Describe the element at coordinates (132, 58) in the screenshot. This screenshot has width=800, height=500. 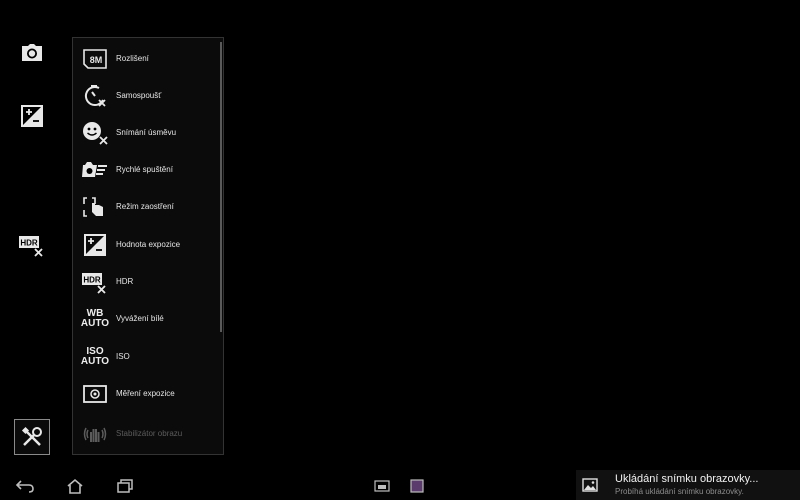
I see `menu-item-label: Rozlišení` at that location.